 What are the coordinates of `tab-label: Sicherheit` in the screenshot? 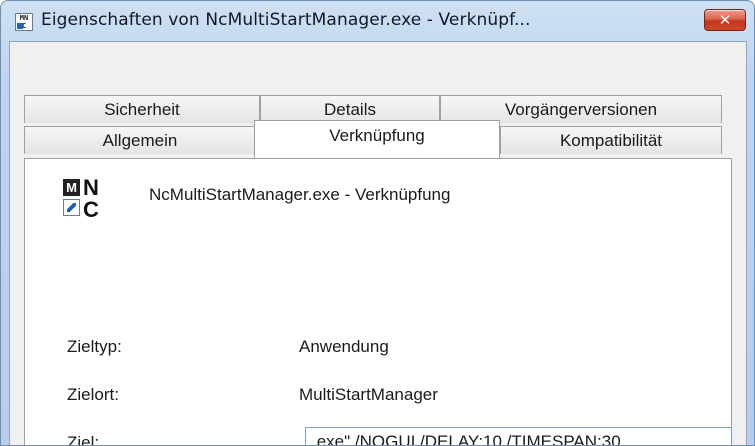 It's located at (142, 109).